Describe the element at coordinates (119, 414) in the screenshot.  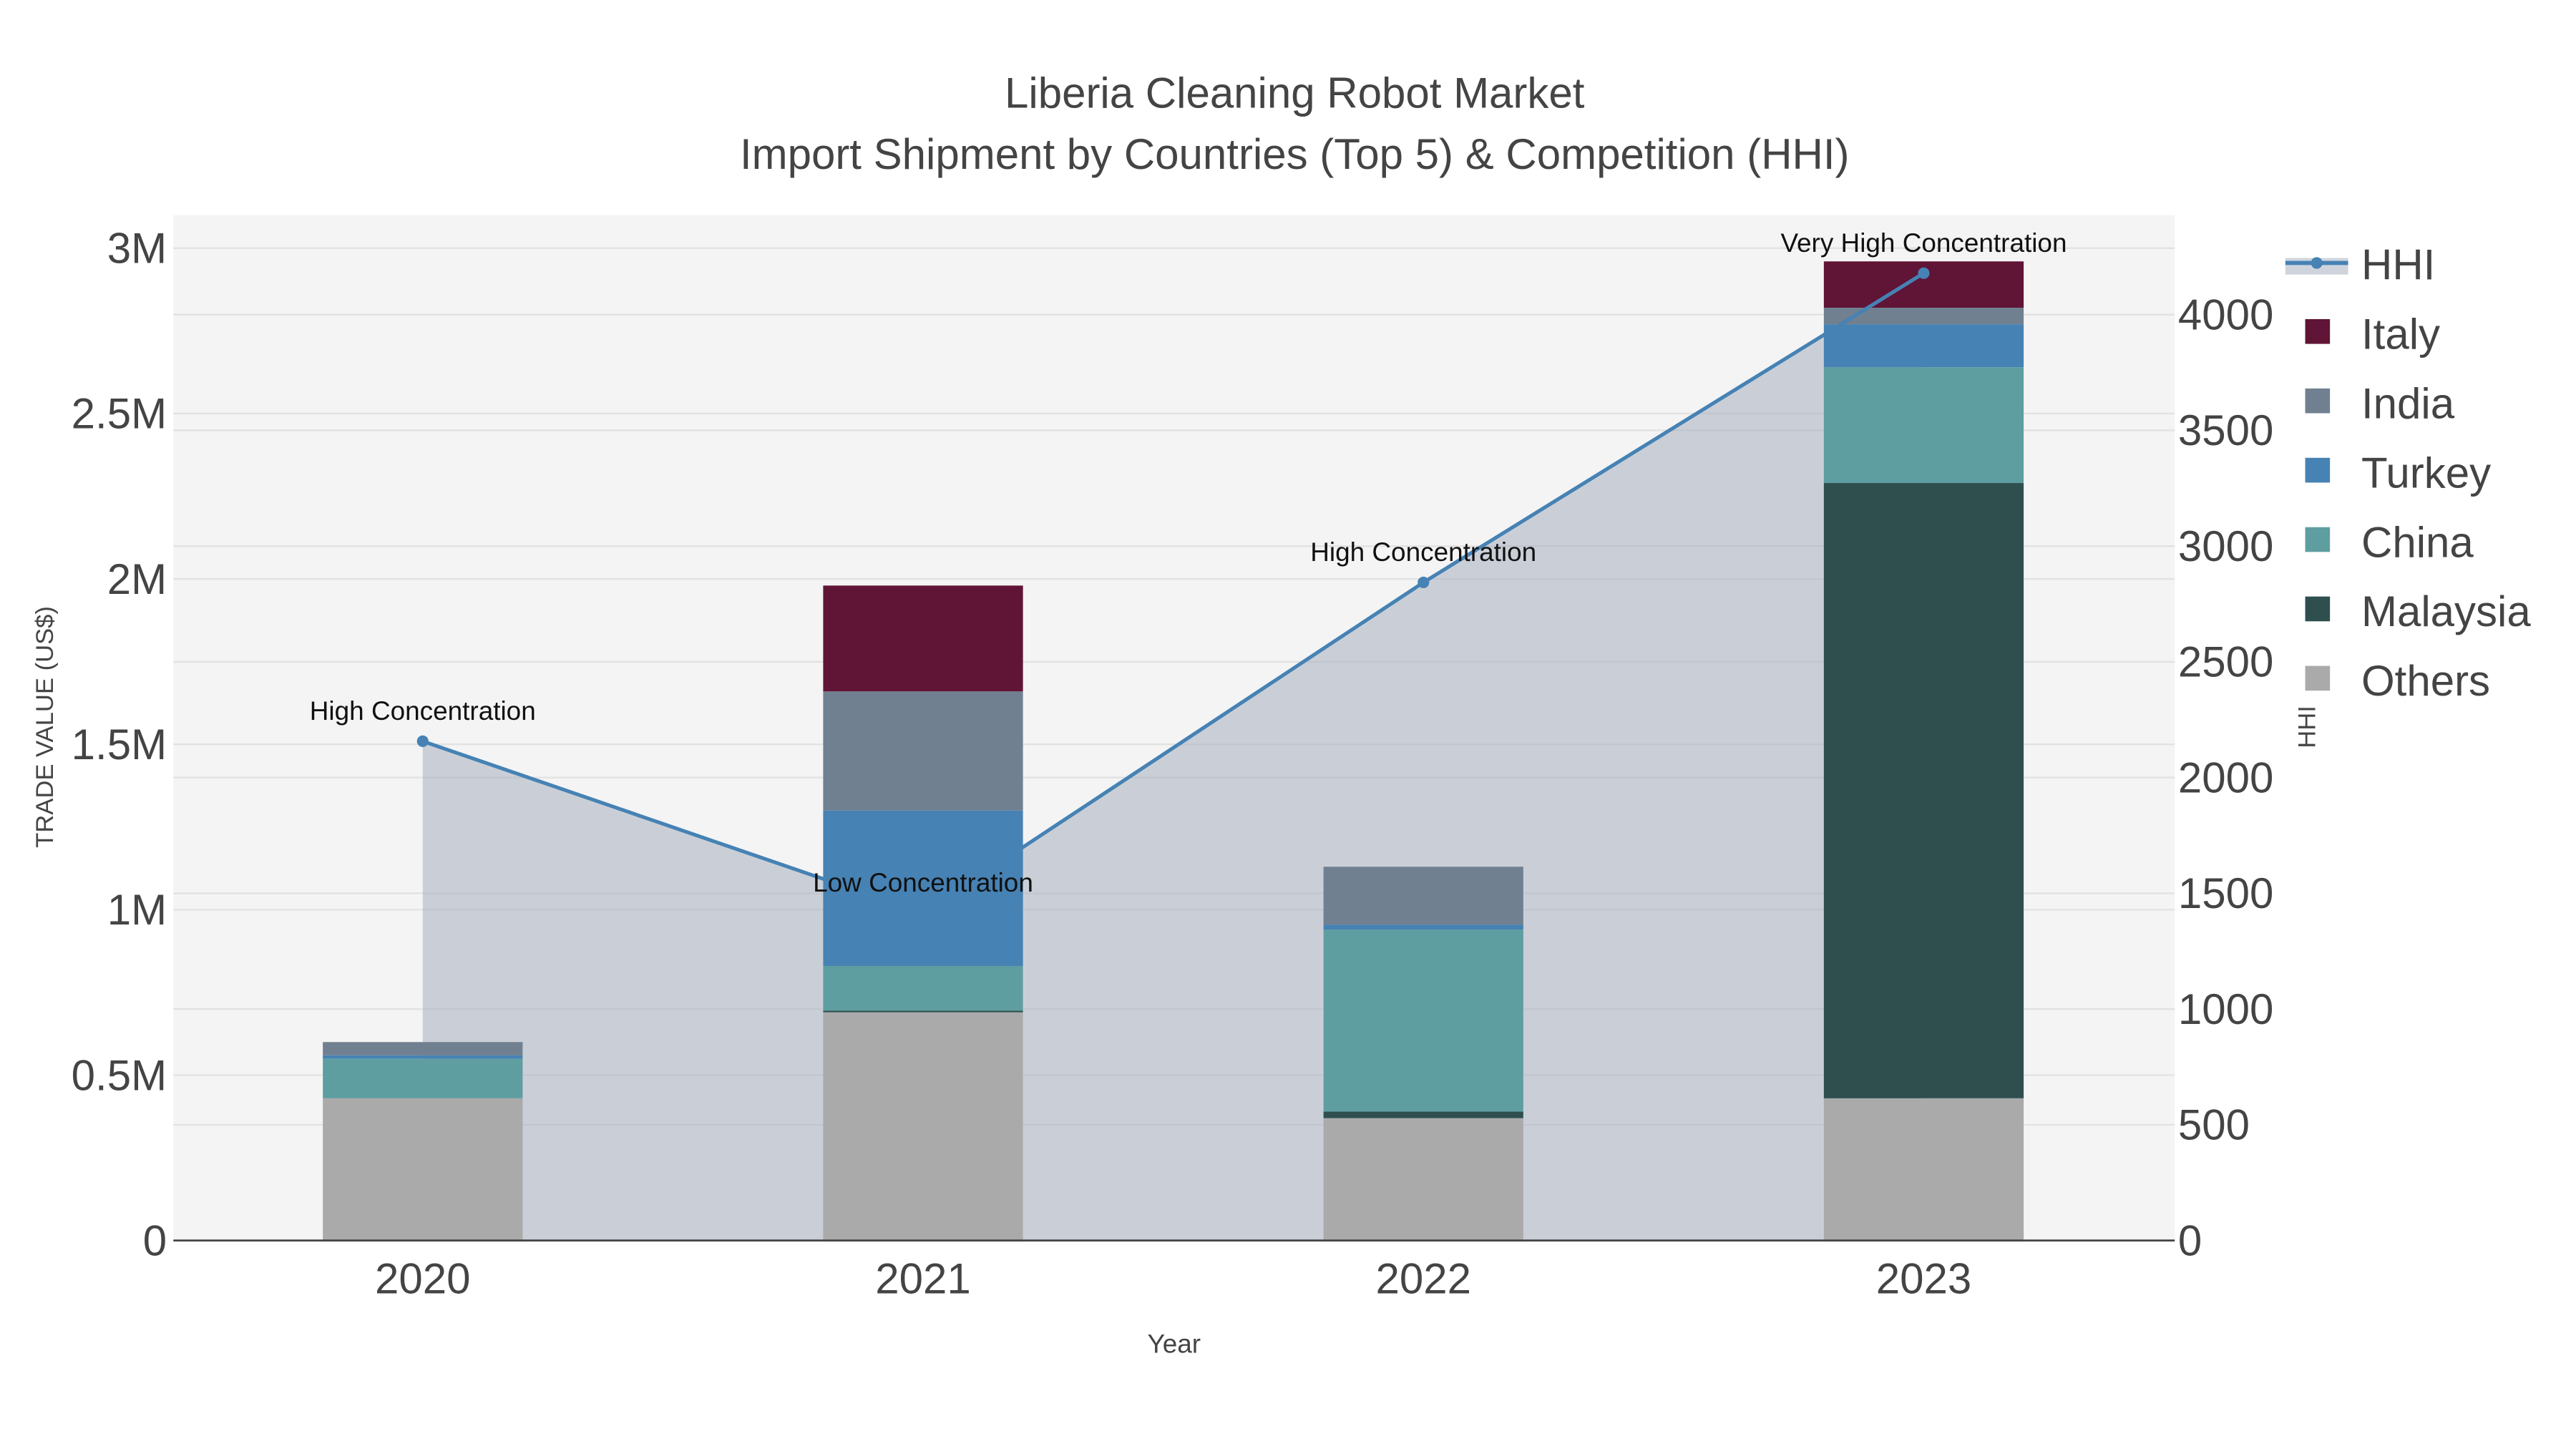
I see `y-tick-label: 2.5M` at that location.